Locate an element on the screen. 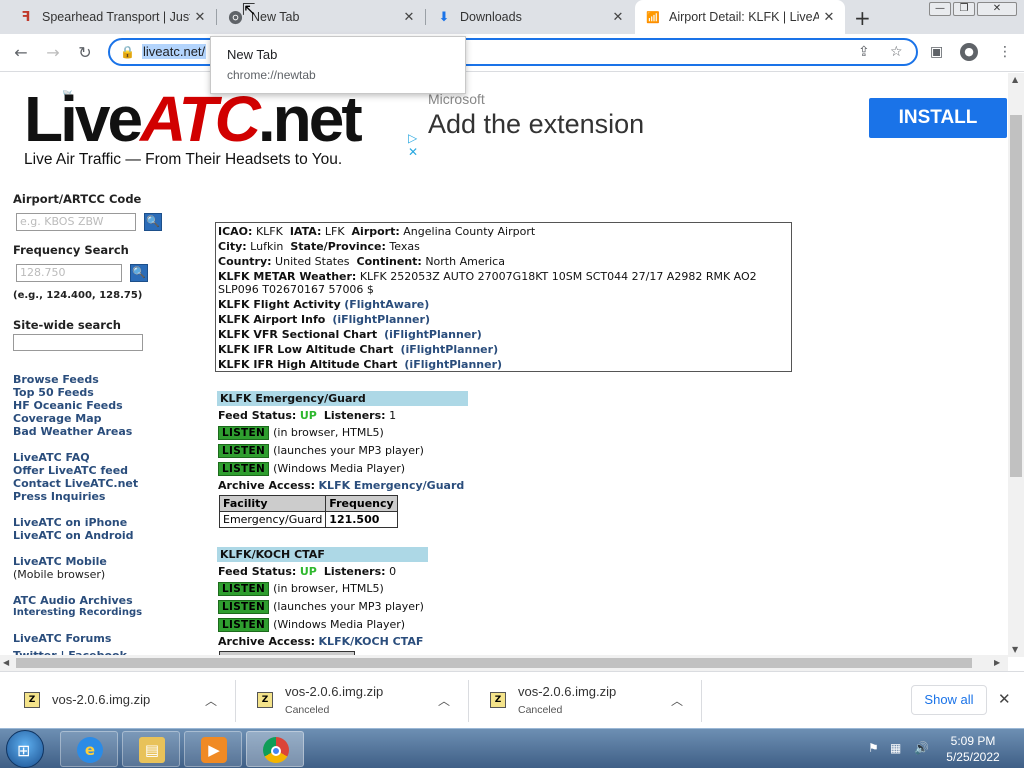  tab-title: Airport Detail: KLFK | LiveA is located at coordinates (744, 17).